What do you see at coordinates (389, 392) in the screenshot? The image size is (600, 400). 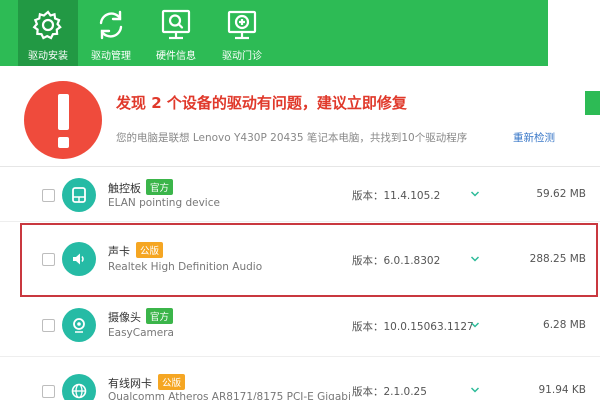 I see `driver-version: 版本：2.1.0.25` at bounding box center [389, 392].